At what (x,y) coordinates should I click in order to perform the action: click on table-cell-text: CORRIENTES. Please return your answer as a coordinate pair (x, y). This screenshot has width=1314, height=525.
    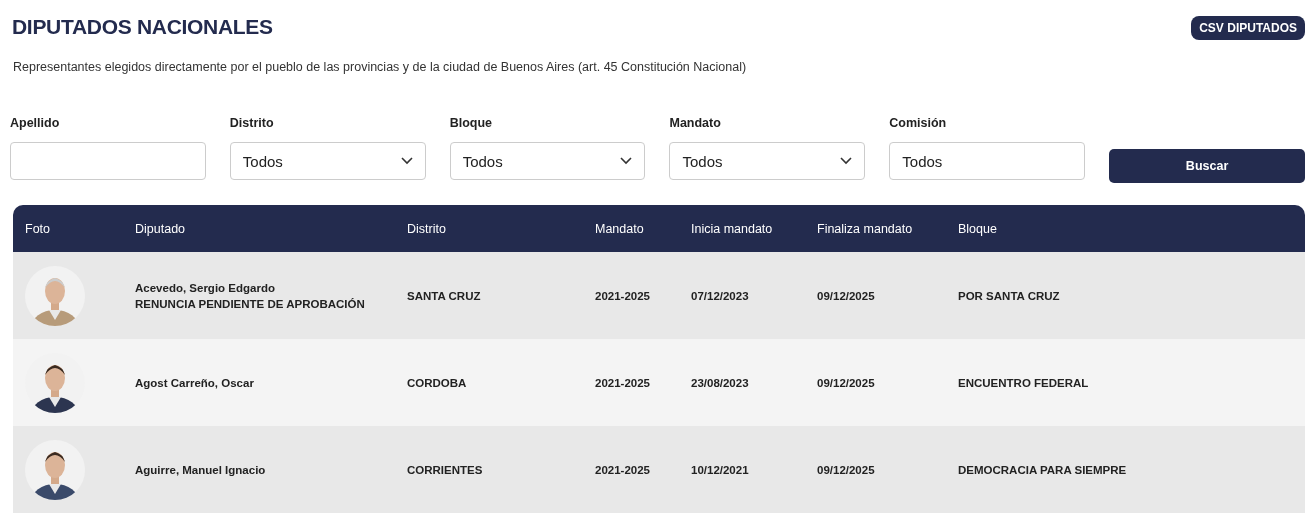
    Looking at the image, I should click on (445, 469).